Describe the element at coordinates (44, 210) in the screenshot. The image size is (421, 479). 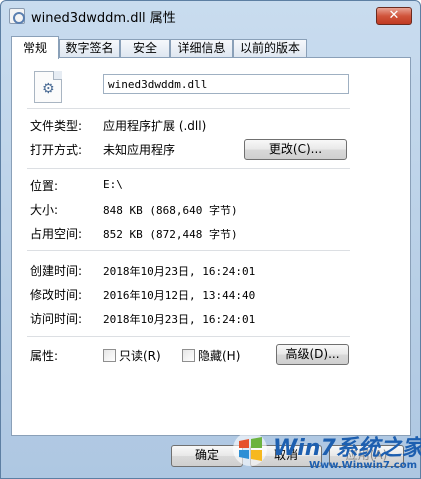
I see `size-label: 大小:` at that location.